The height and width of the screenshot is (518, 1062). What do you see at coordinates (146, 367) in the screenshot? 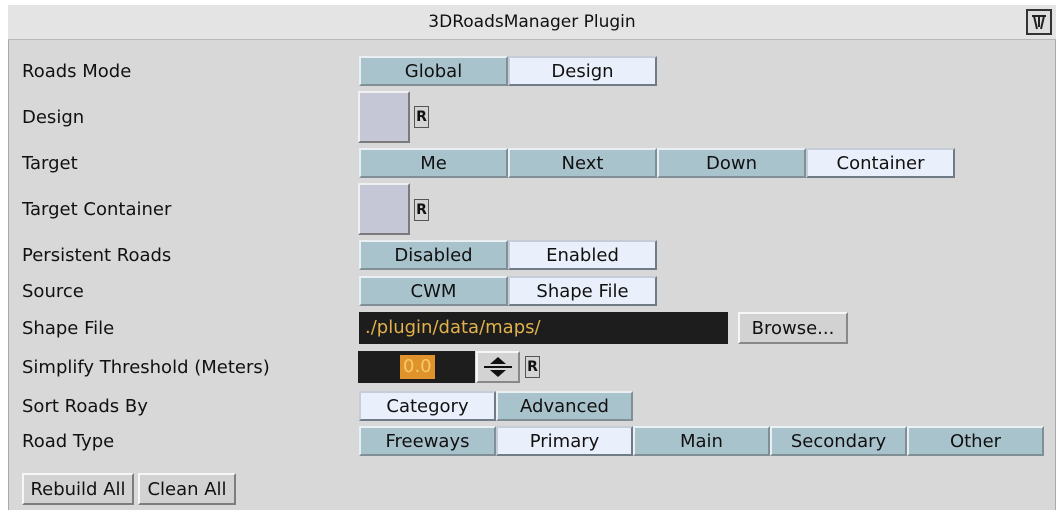
I see `simplify-threshold-label: Simplify Threshold (Meters)` at bounding box center [146, 367].